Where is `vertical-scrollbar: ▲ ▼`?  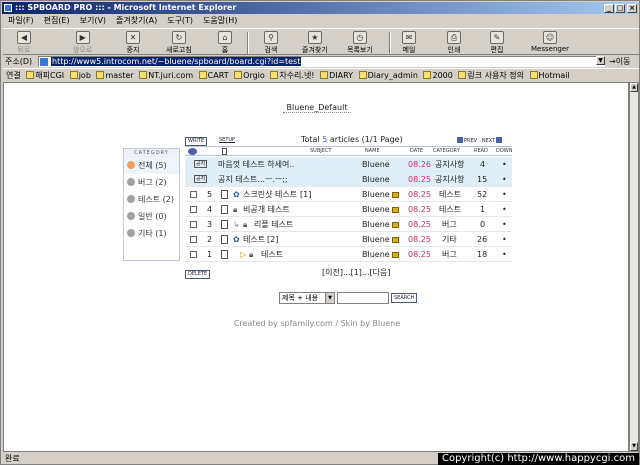 vertical-scrollbar: ▲ ▼ is located at coordinates (634, 267).